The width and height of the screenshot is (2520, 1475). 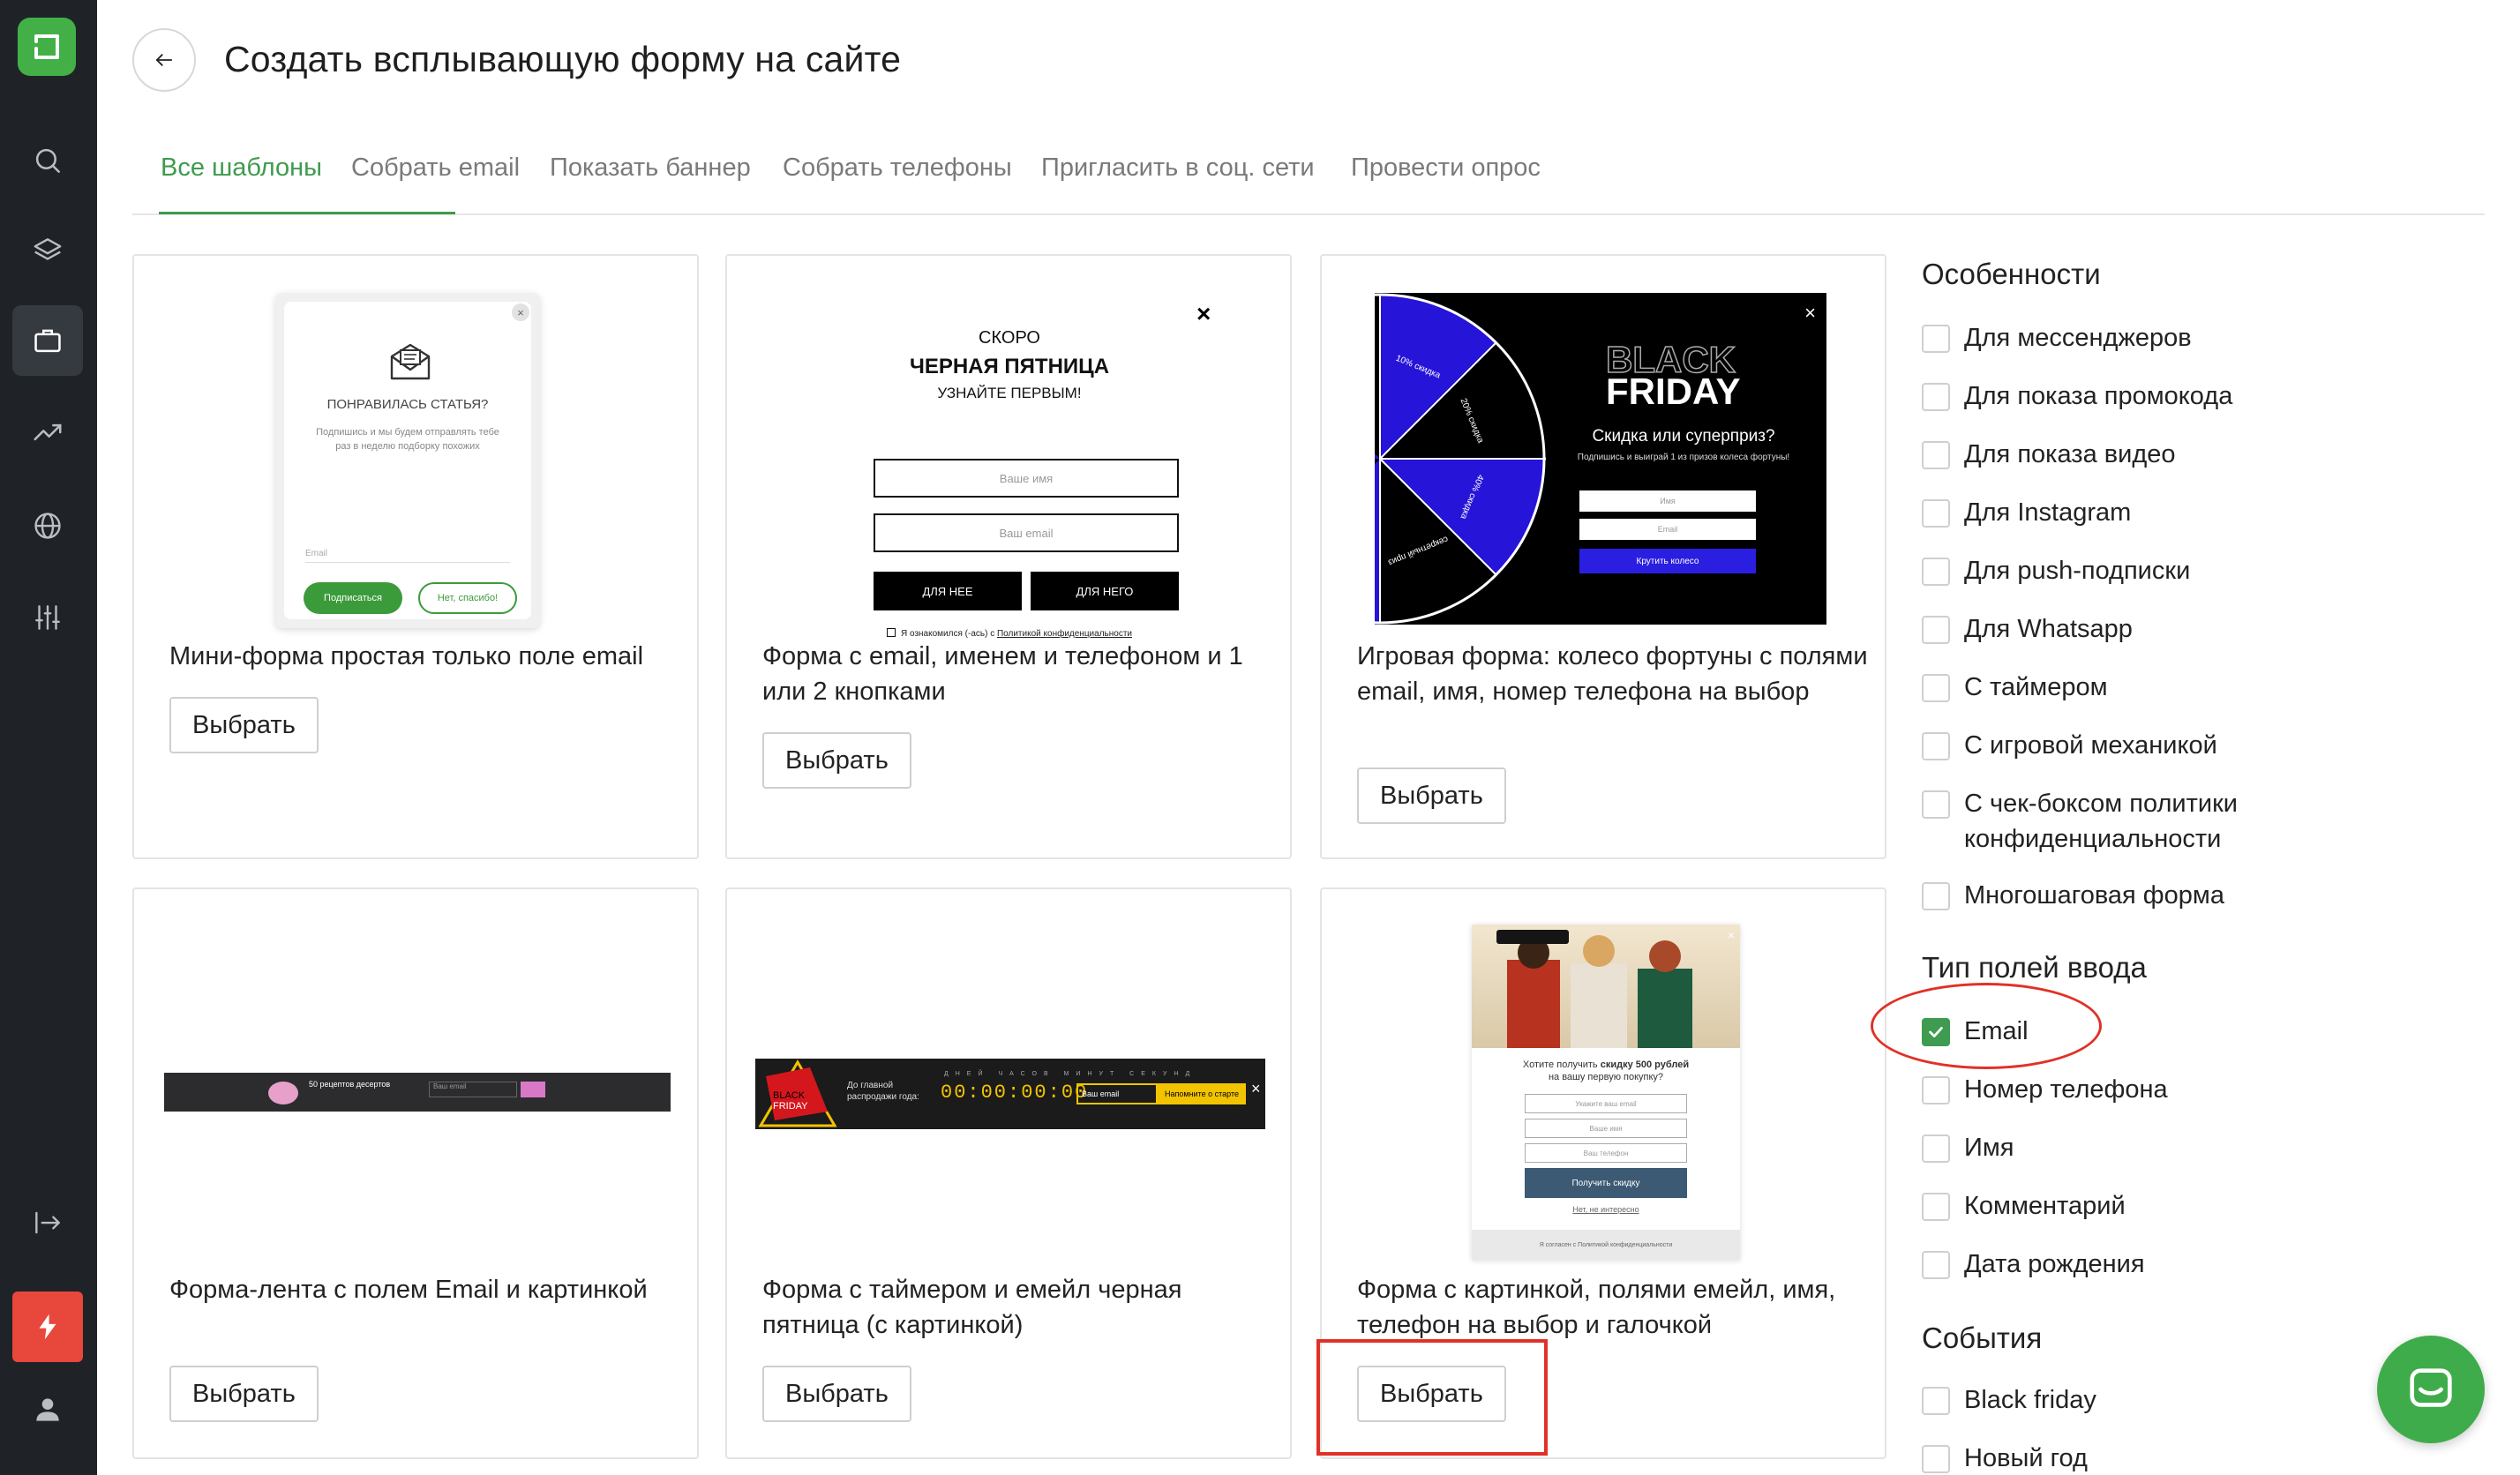 I want to click on chat-widget-button, so click(x=2431, y=1389).